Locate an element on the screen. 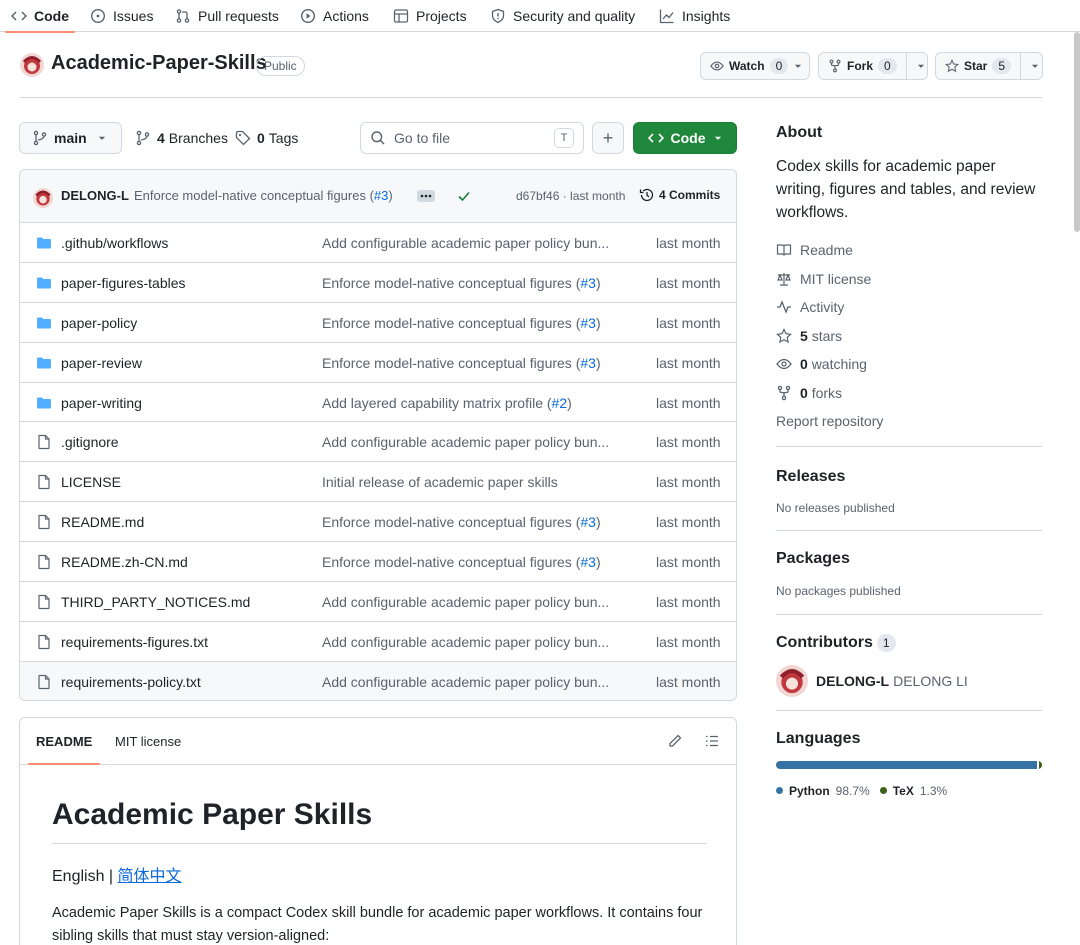 The height and width of the screenshot is (945, 1080). commit-sha: d67bf46 · last month is located at coordinates (570, 196).